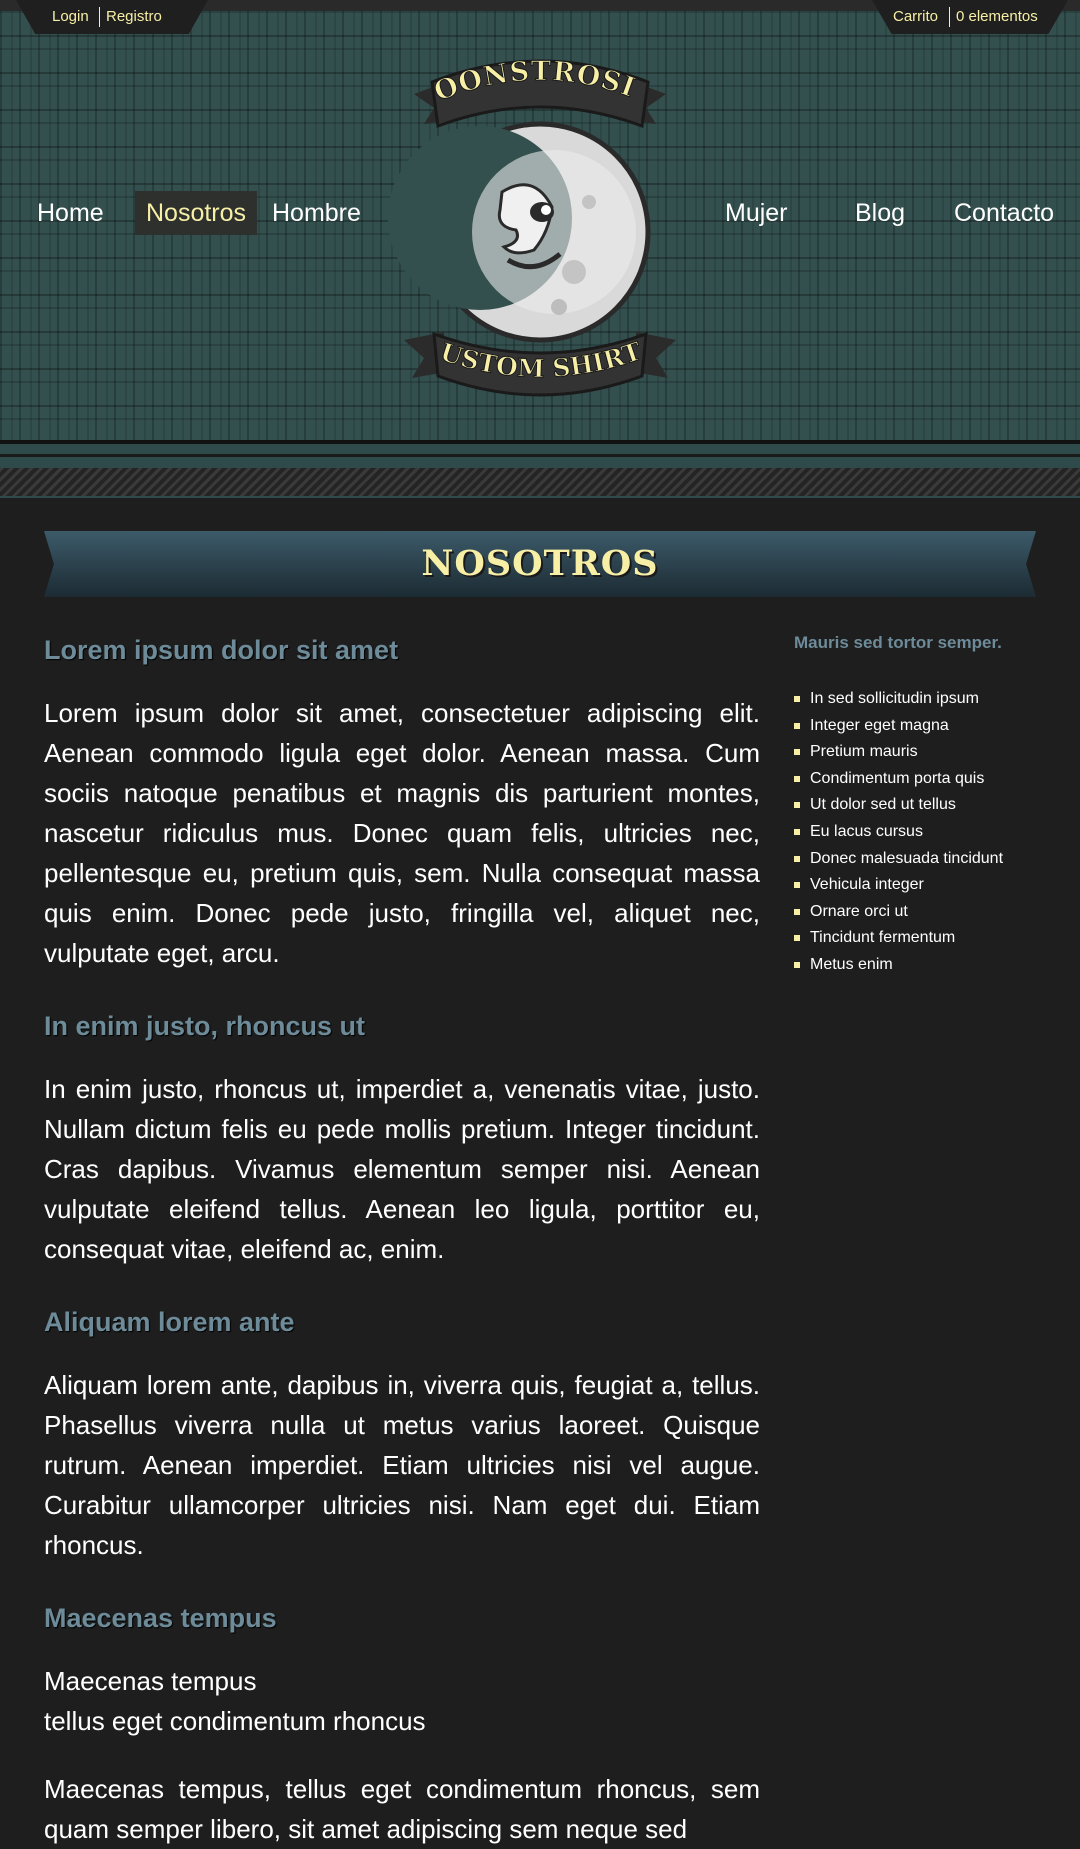 This screenshot has height=1849, width=1080. What do you see at coordinates (924, 699) in the screenshot?
I see `sidebar-list-item: In sed sollicitudin ipsum` at bounding box center [924, 699].